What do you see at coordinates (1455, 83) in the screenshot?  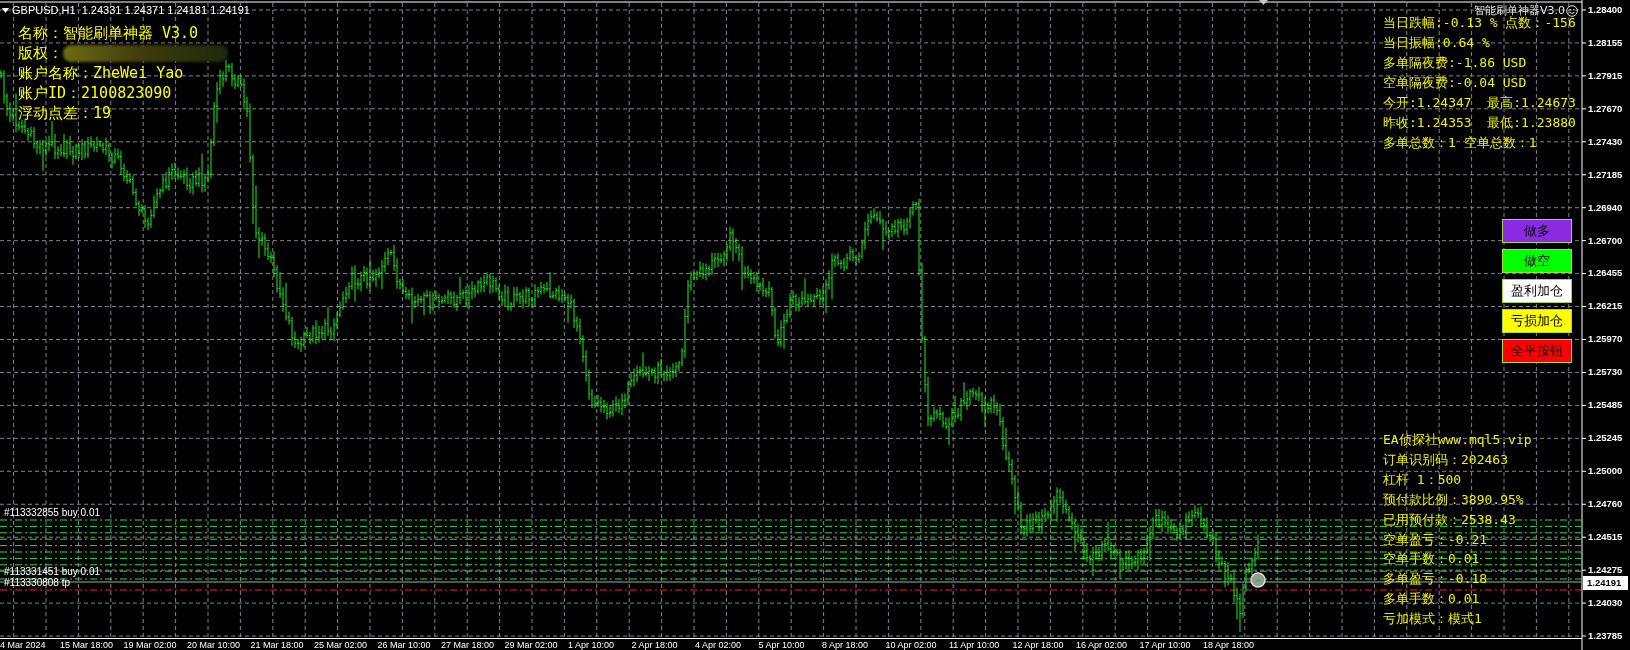 I see `market-info-line: 空单隔夜费:-0.04 USD` at bounding box center [1455, 83].